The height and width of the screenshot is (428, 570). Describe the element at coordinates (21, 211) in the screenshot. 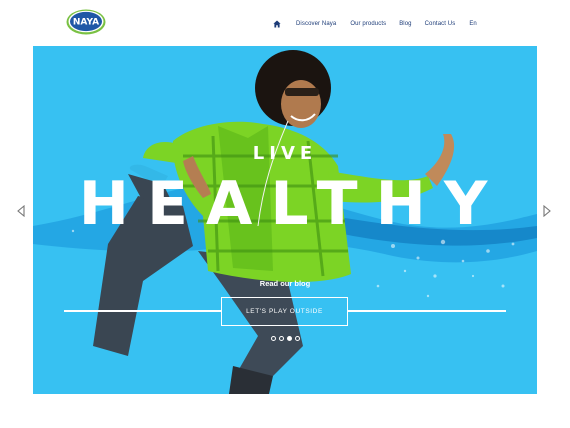

I see `chevron-left-icon` at that location.